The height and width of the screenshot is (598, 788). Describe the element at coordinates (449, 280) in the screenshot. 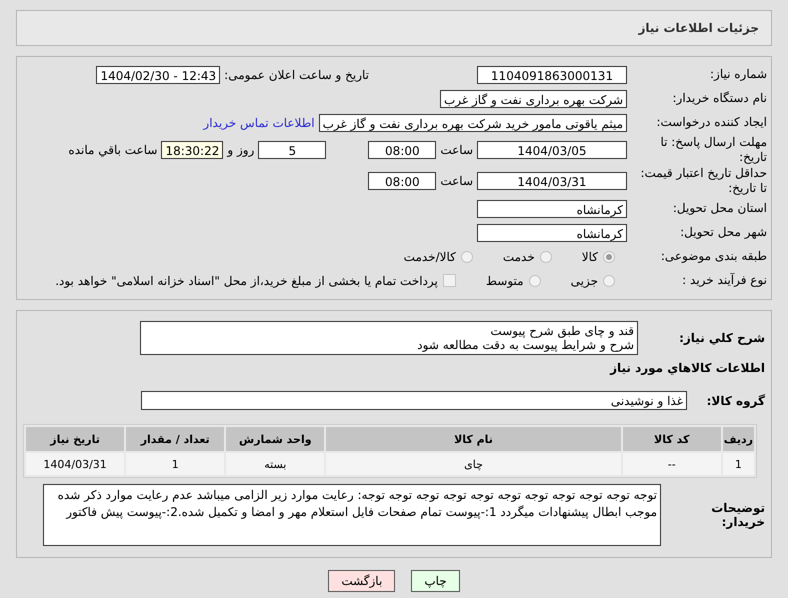

I see `checkbox` at that location.